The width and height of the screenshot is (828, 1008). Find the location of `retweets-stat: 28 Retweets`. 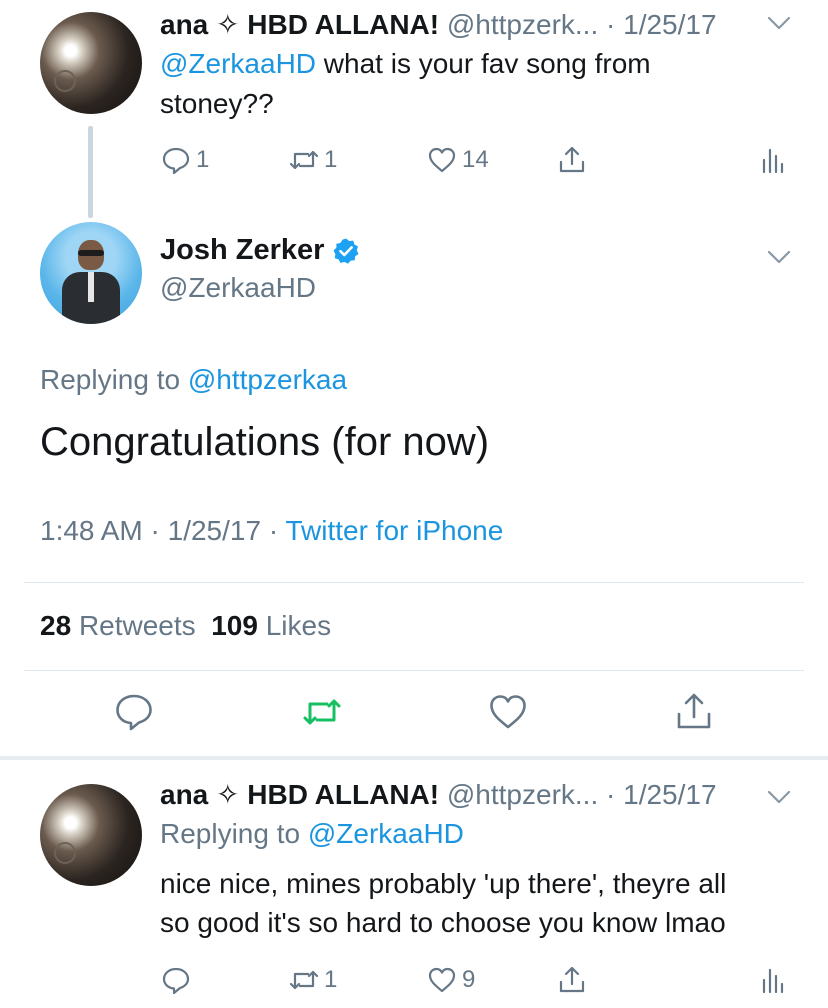

retweets-stat: 28 Retweets is located at coordinates (118, 625).